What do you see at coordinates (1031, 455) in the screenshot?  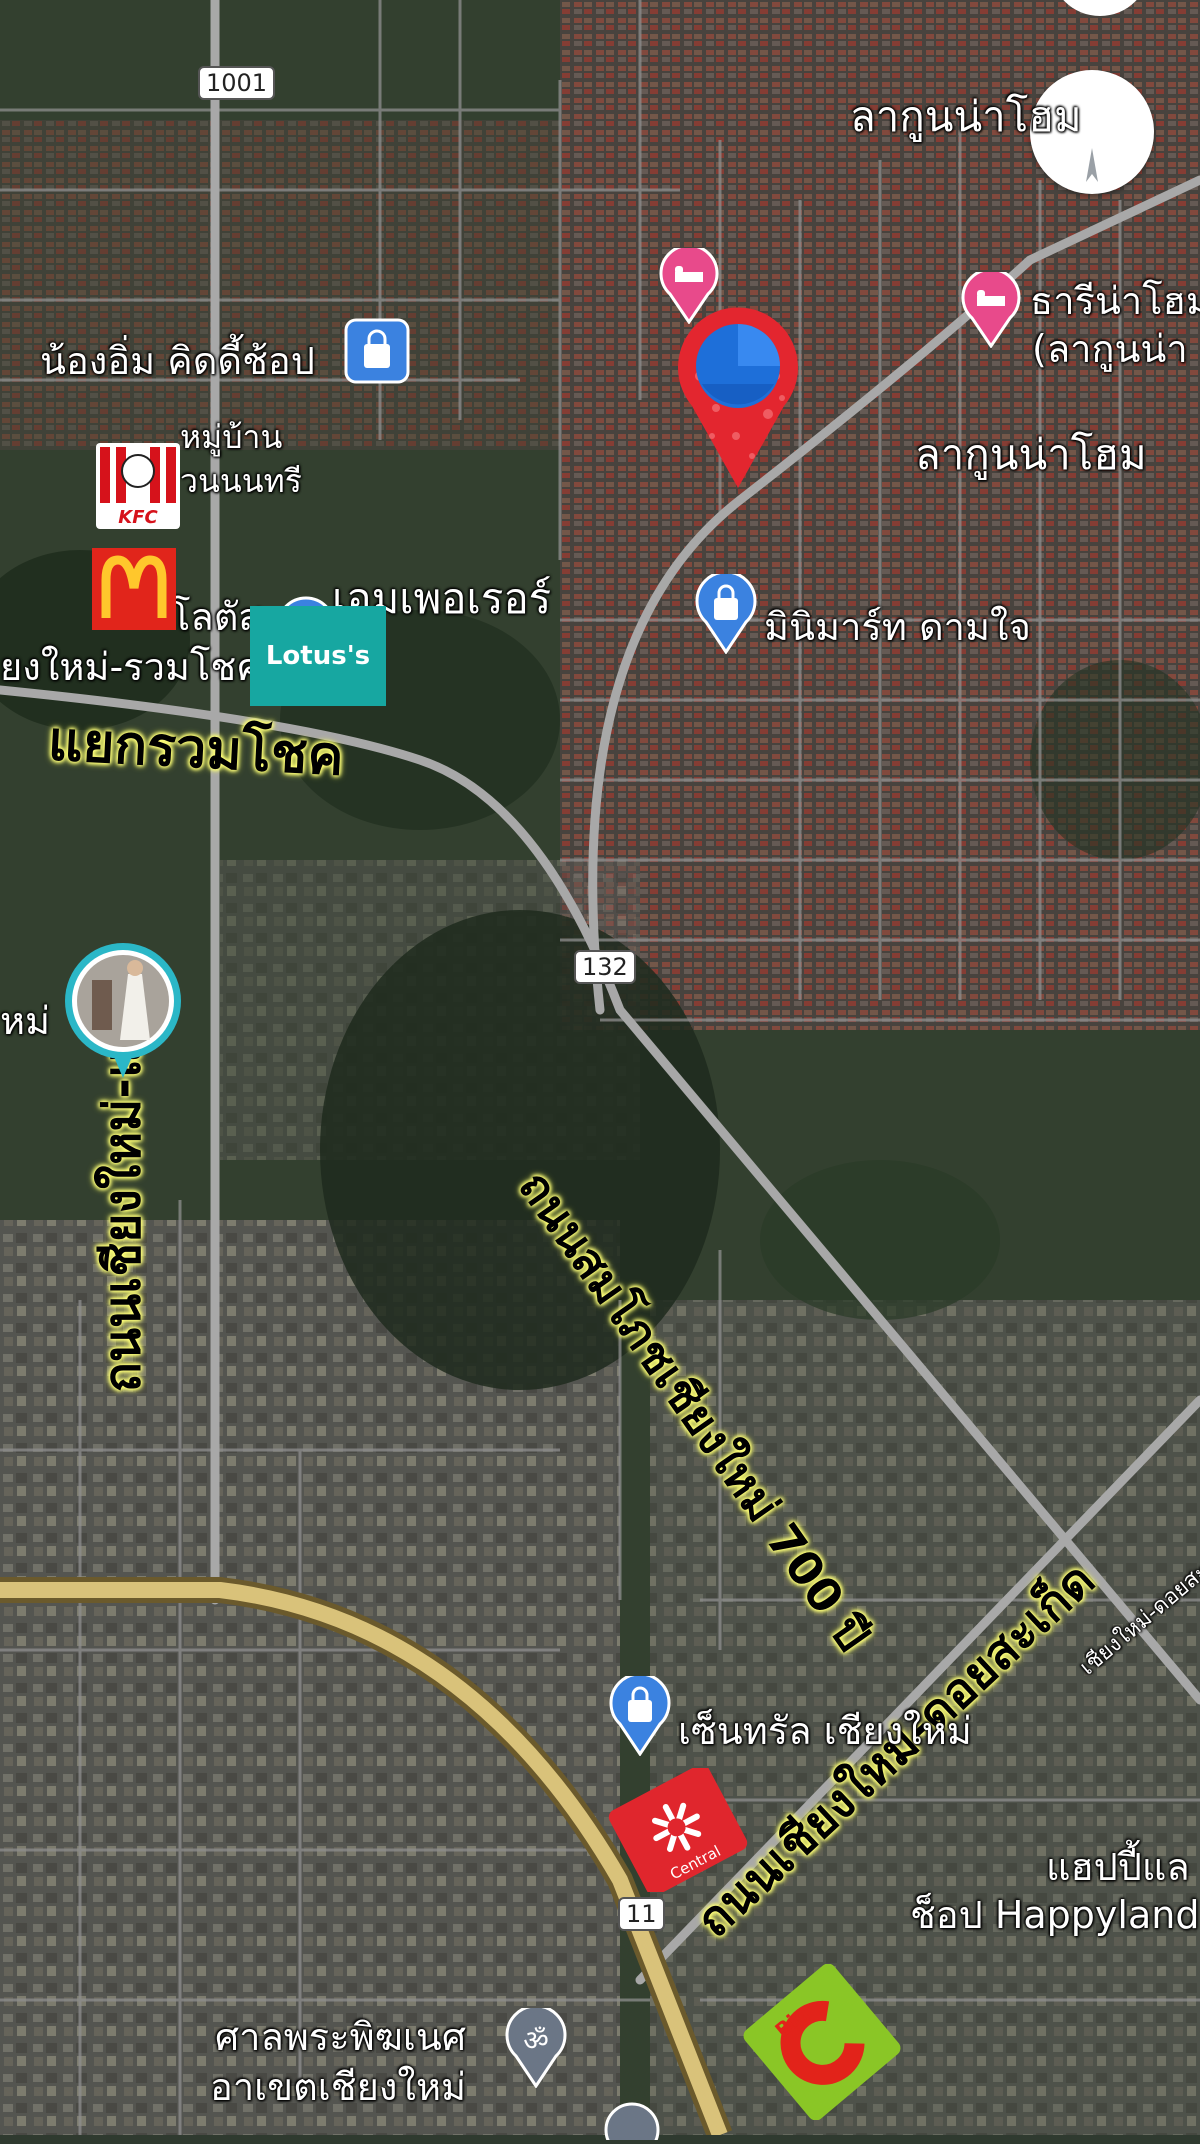 I see `place-label-lagoon-right: ลากูนน่าโฮม` at bounding box center [1031, 455].